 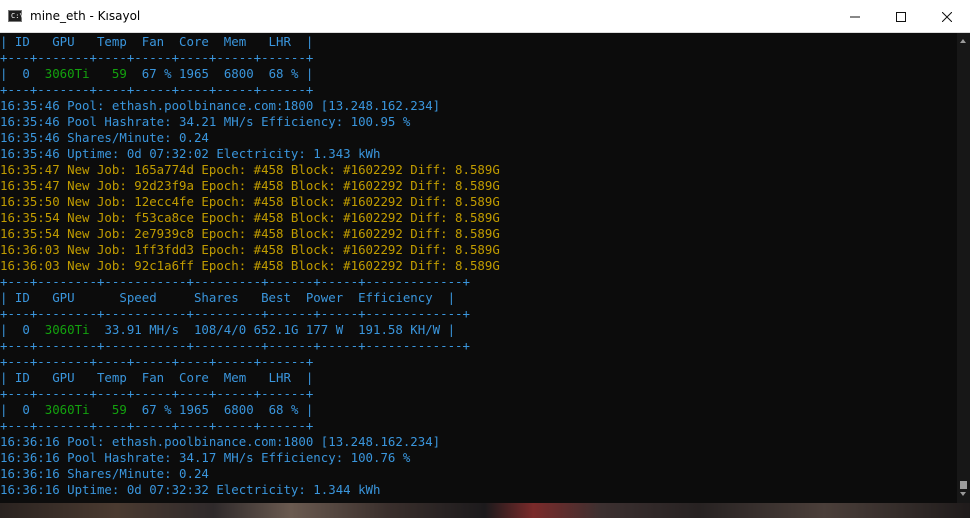 I want to click on scroll-up-arrow-icon, so click(x=963, y=41).